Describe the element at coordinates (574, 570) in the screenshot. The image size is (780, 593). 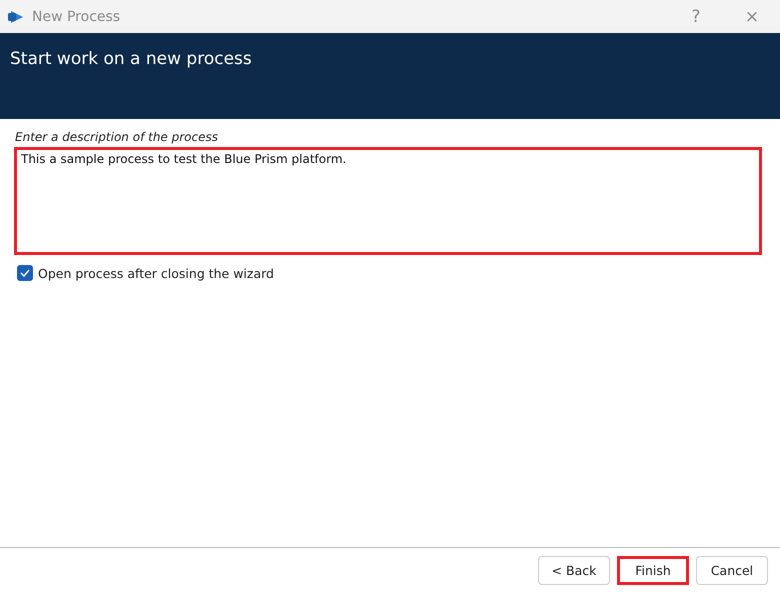
I see `wizard-button: < Back` at that location.